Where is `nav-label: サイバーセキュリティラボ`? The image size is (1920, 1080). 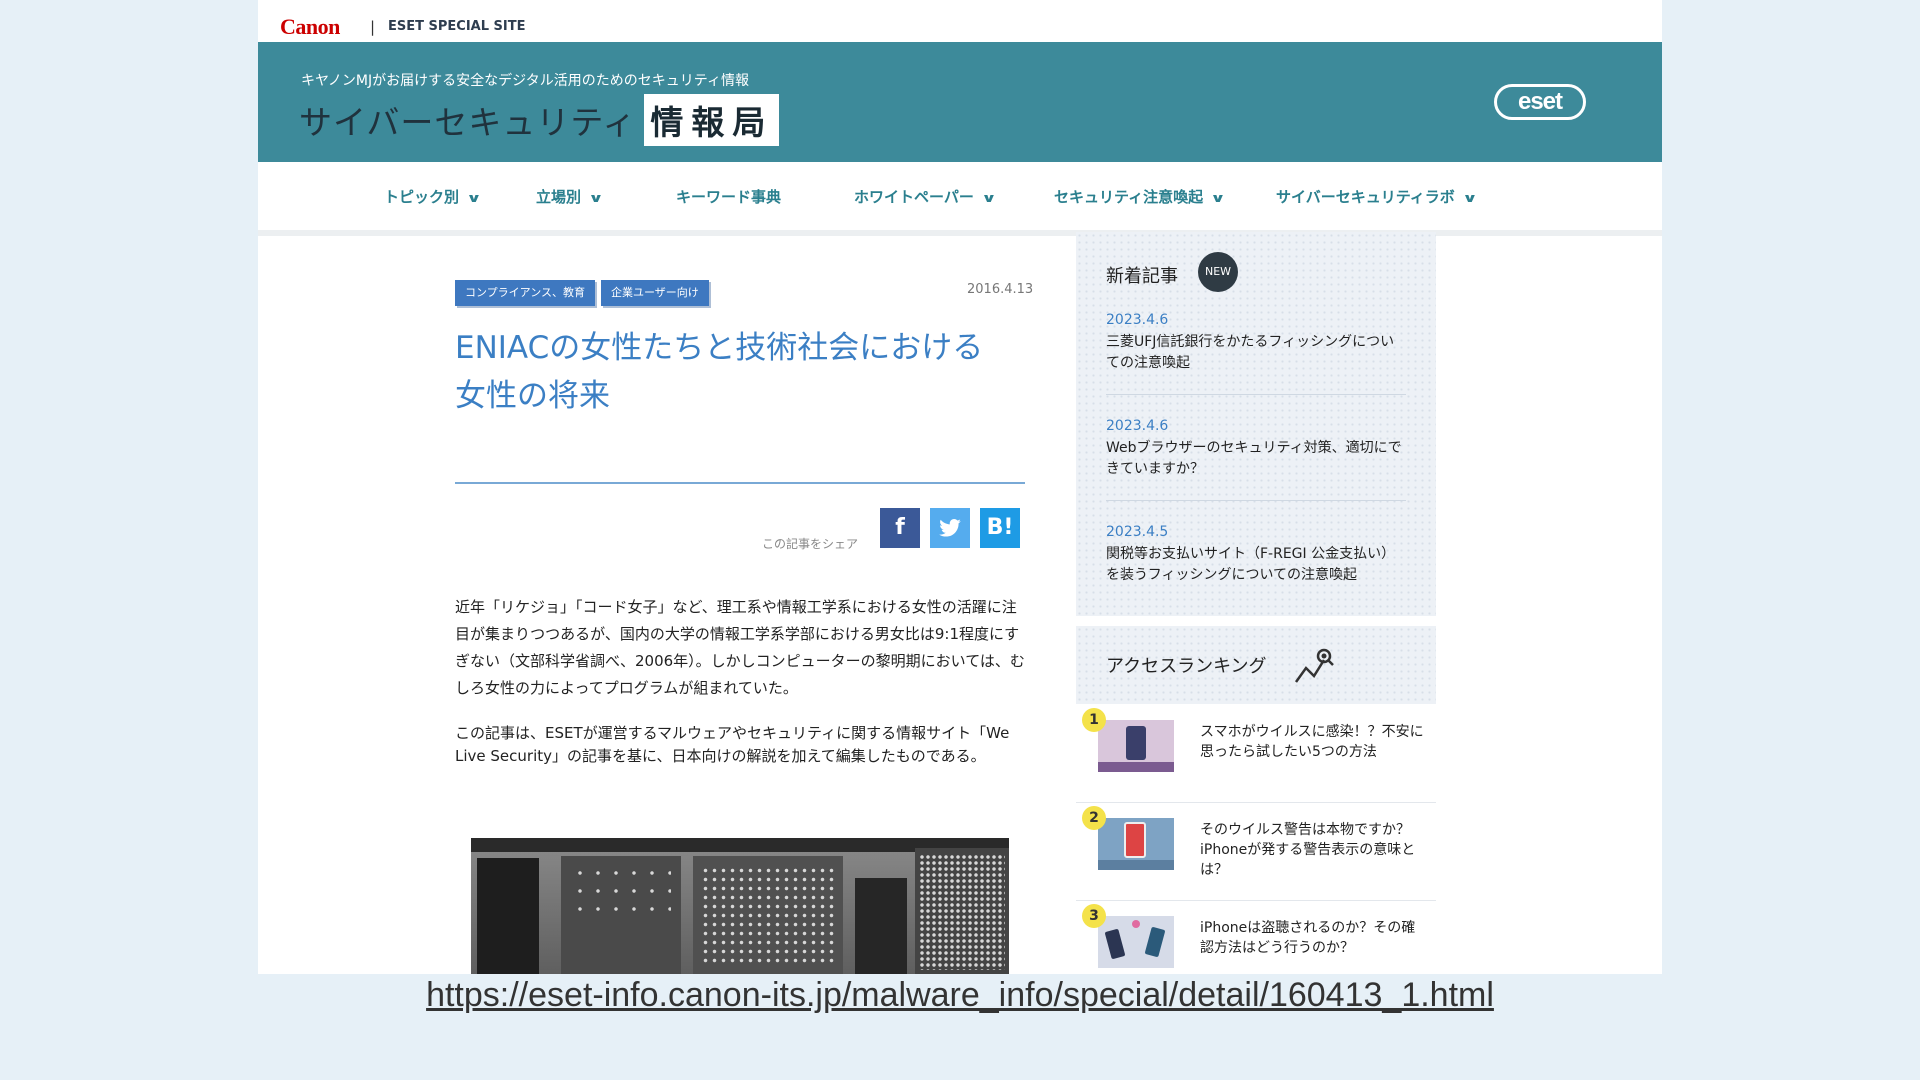 nav-label: サイバーセキュリティラボ is located at coordinates (1365, 197).